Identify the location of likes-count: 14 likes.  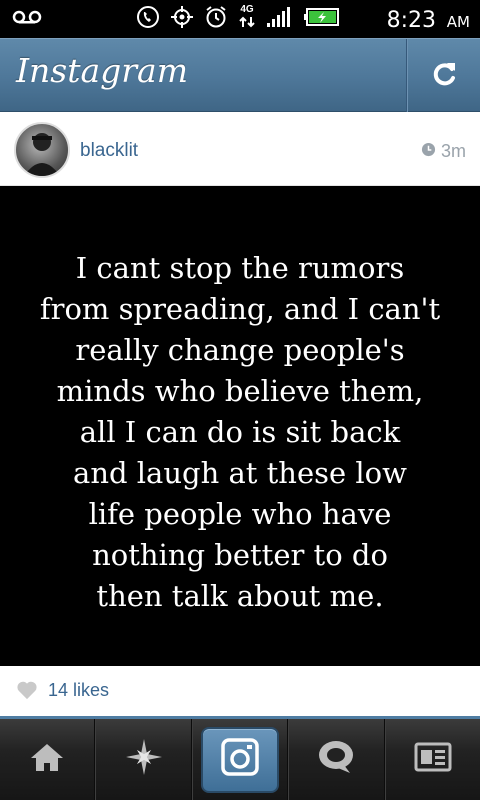
(78, 690).